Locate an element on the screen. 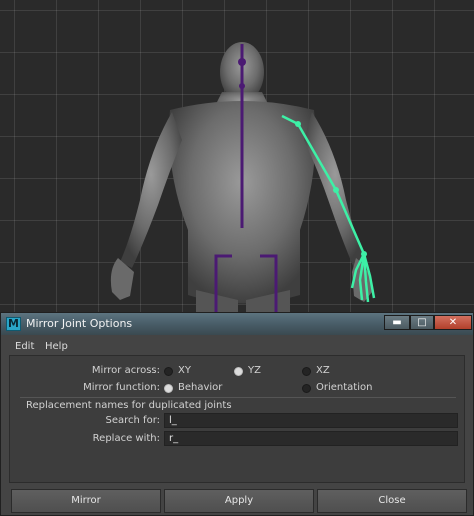 The width and height of the screenshot is (474, 516). menu-edit: Edit is located at coordinates (24, 346).